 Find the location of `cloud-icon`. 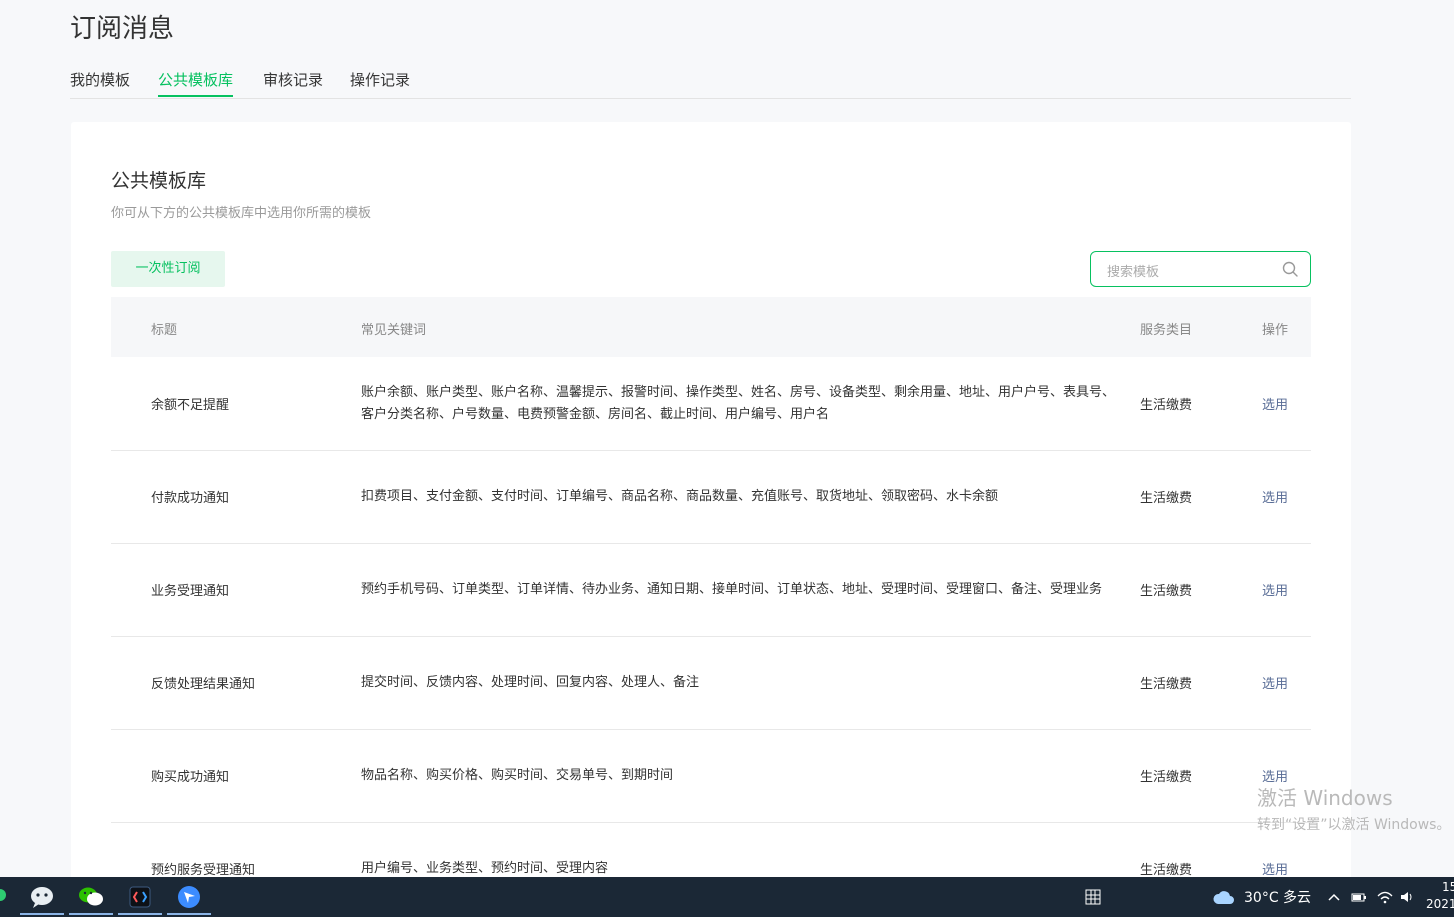

cloud-icon is located at coordinates (1223, 897).